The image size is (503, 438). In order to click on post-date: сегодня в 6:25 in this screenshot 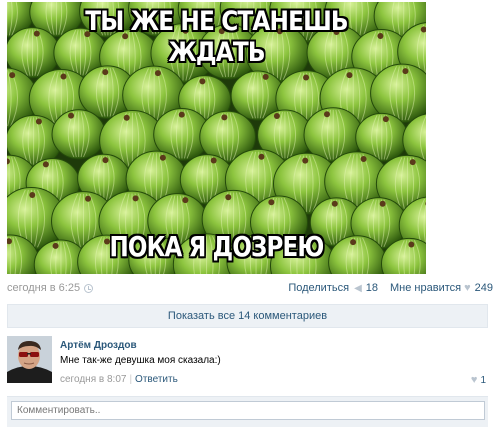, I will do `click(43, 288)`.